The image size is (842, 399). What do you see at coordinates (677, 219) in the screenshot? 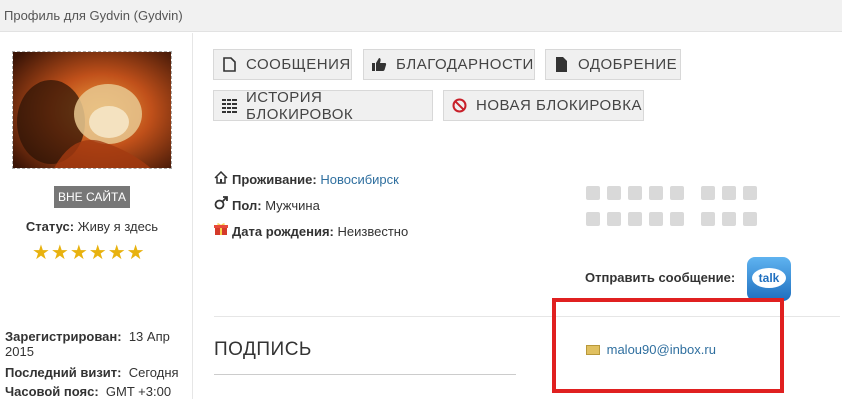
I see `yahoo-icon` at bounding box center [677, 219].